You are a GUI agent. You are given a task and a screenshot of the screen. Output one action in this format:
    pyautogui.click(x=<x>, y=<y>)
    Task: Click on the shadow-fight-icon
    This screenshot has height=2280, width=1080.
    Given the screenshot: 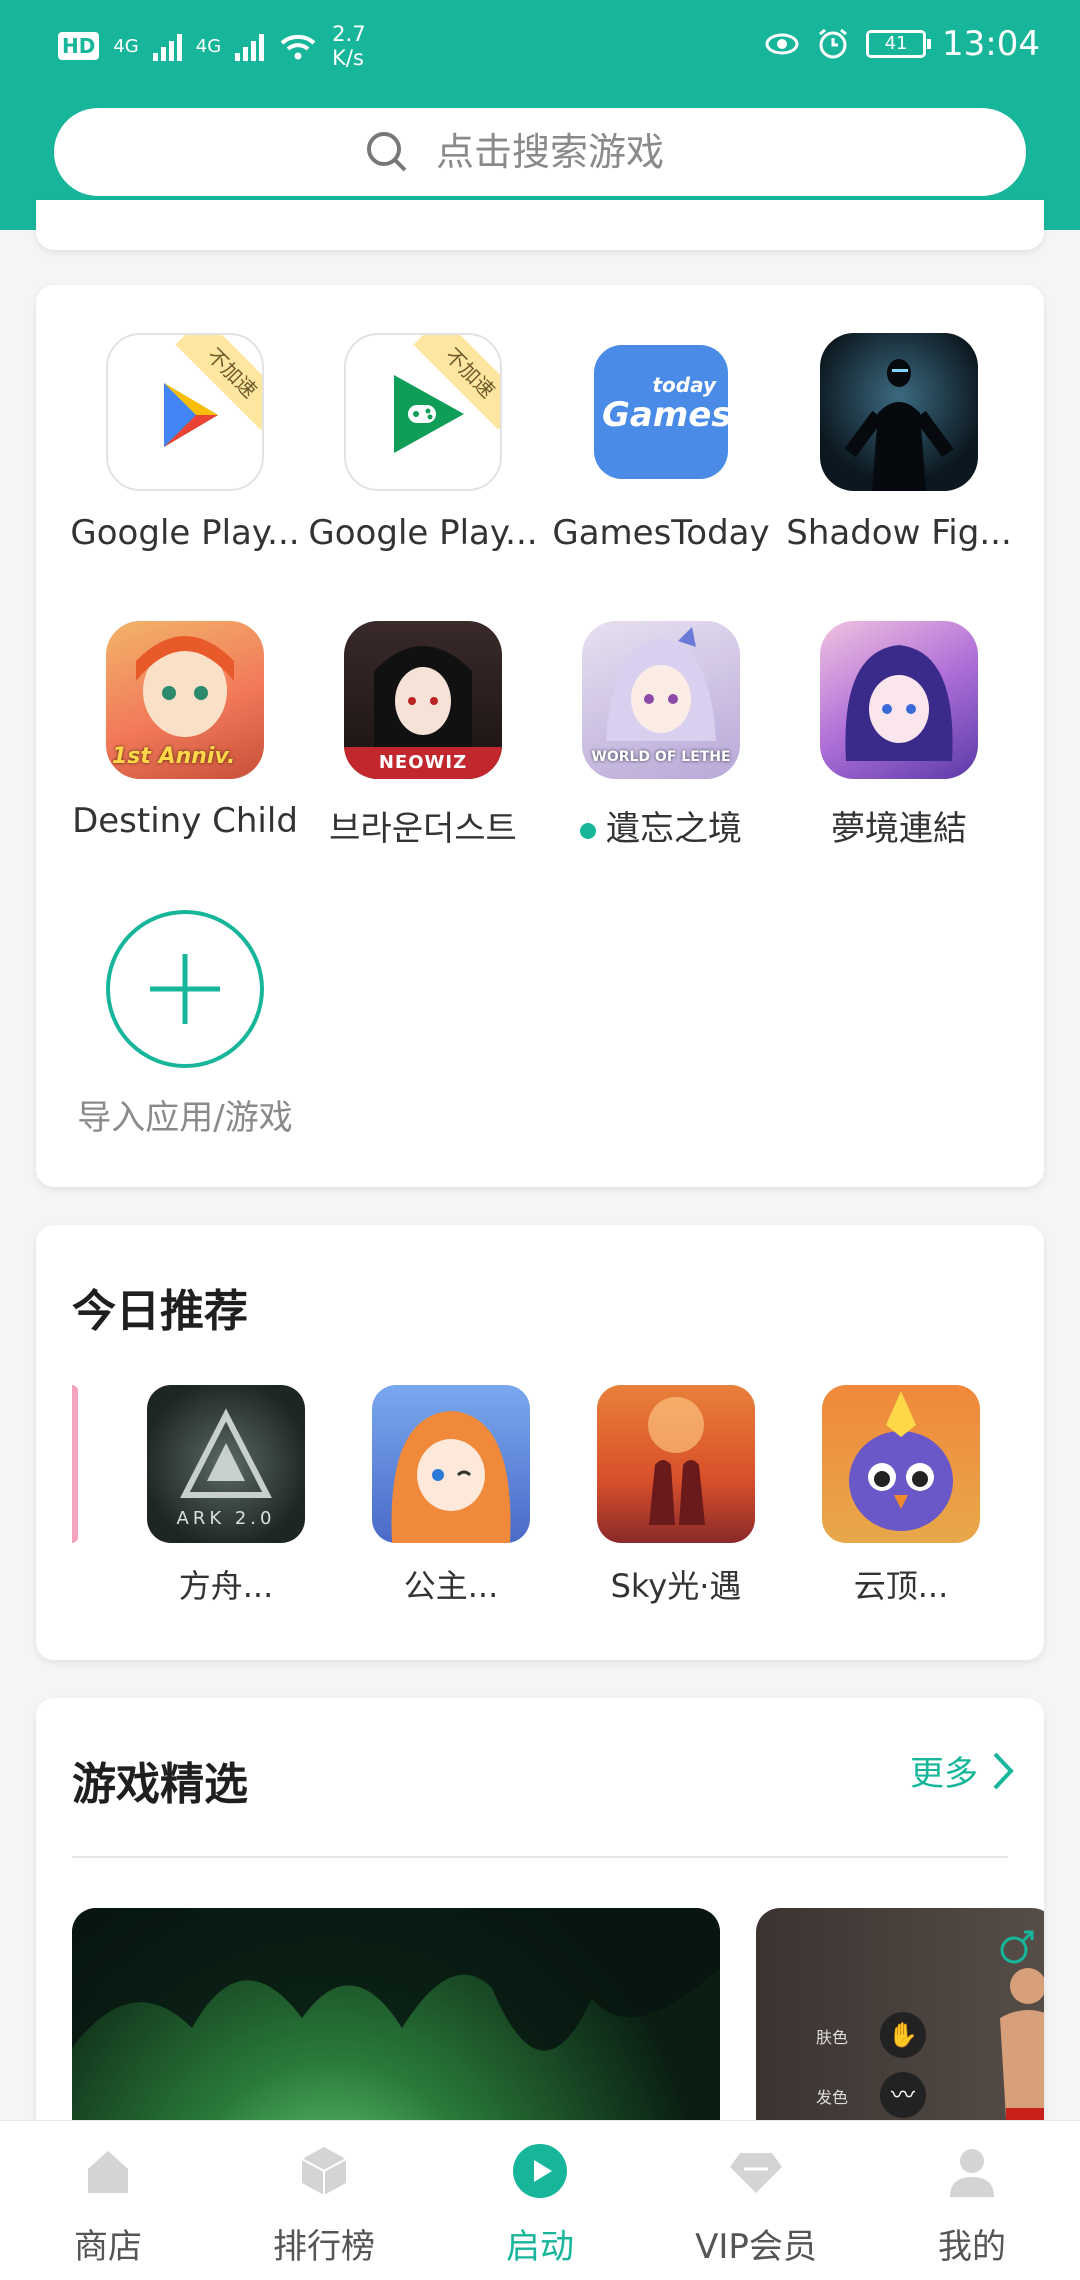 What is the action you would take?
    pyautogui.click(x=899, y=412)
    